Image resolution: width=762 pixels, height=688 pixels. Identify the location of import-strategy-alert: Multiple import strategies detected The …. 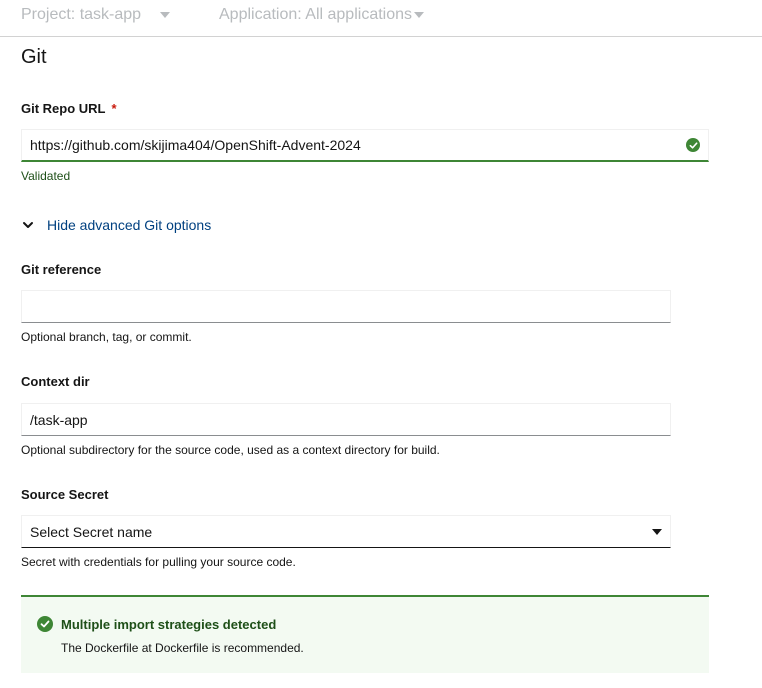
(365, 634).